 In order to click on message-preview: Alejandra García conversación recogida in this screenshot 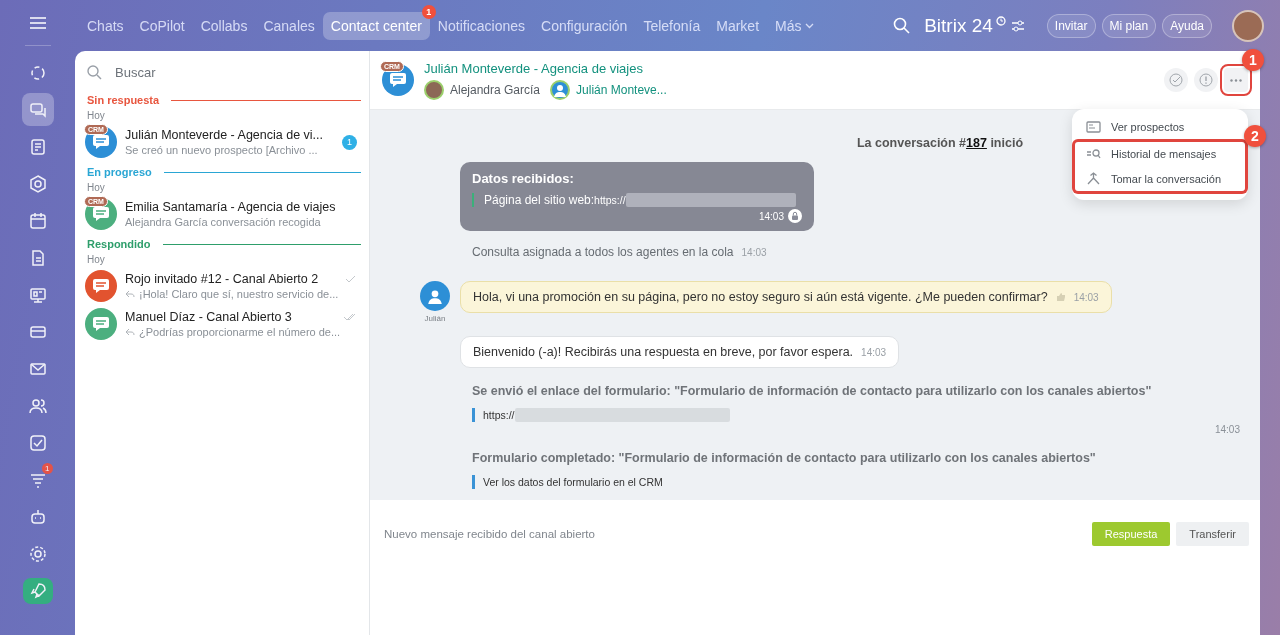, I will do `click(223, 222)`.